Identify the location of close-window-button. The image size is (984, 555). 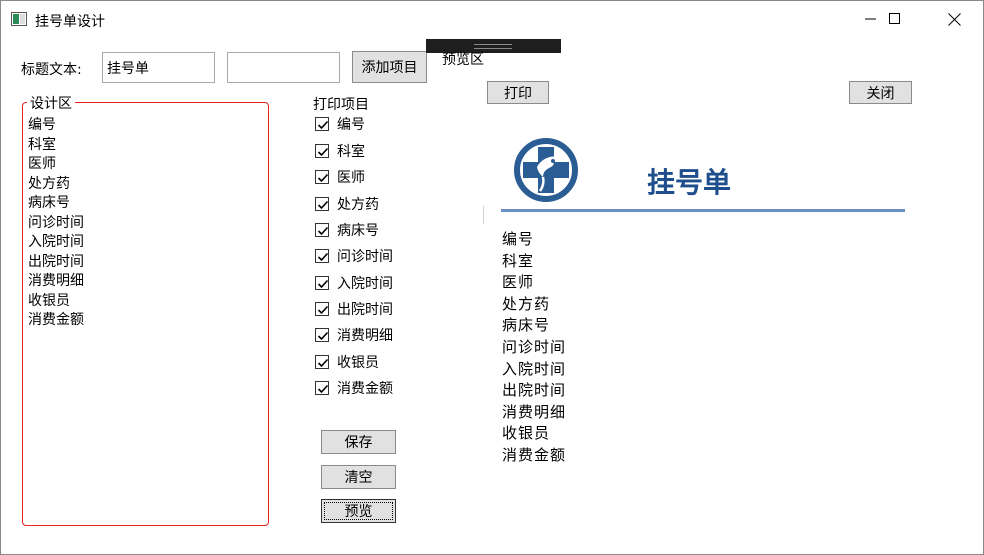
(954, 19).